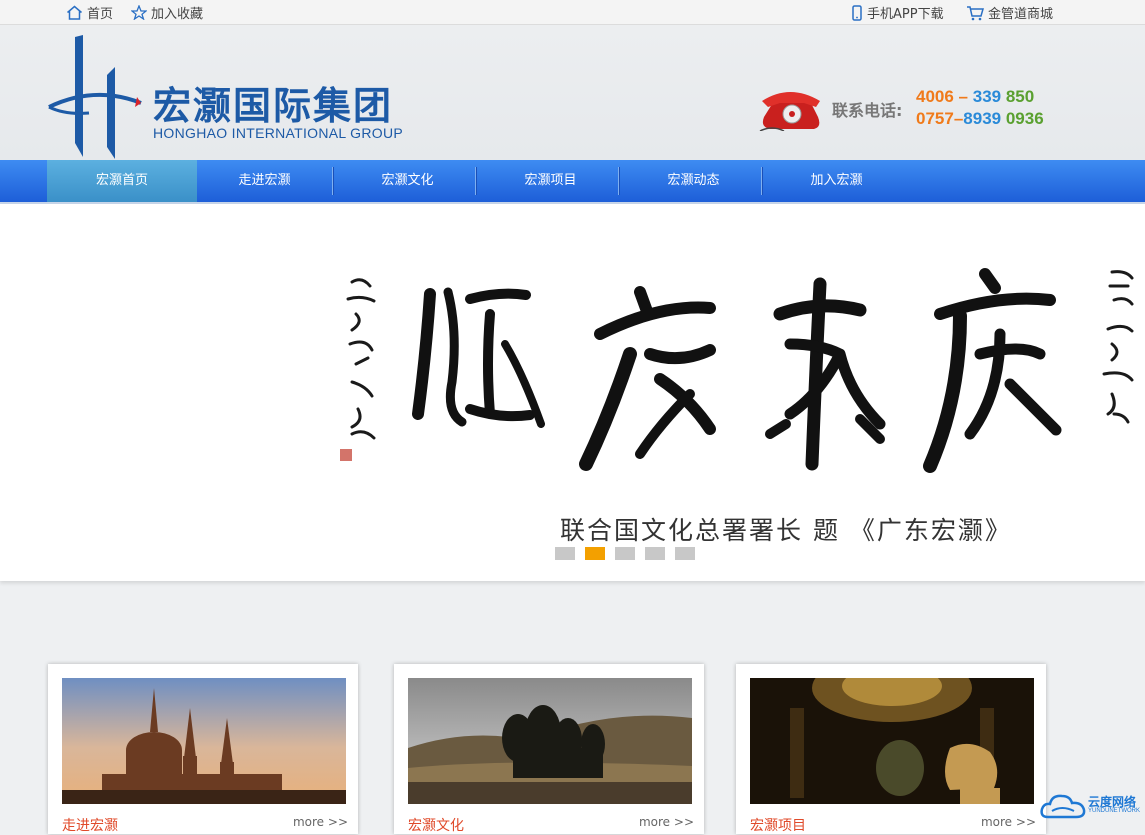 This screenshot has height=835, width=1145. Describe the element at coordinates (204, 741) in the screenshot. I see `cathedral-image` at that location.